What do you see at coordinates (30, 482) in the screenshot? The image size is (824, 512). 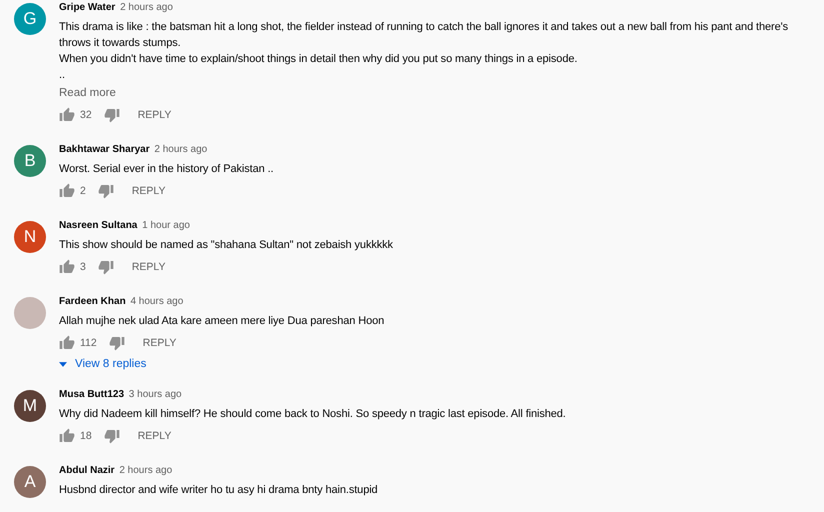 I see `avatar-circle: A` at bounding box center [30, 482].